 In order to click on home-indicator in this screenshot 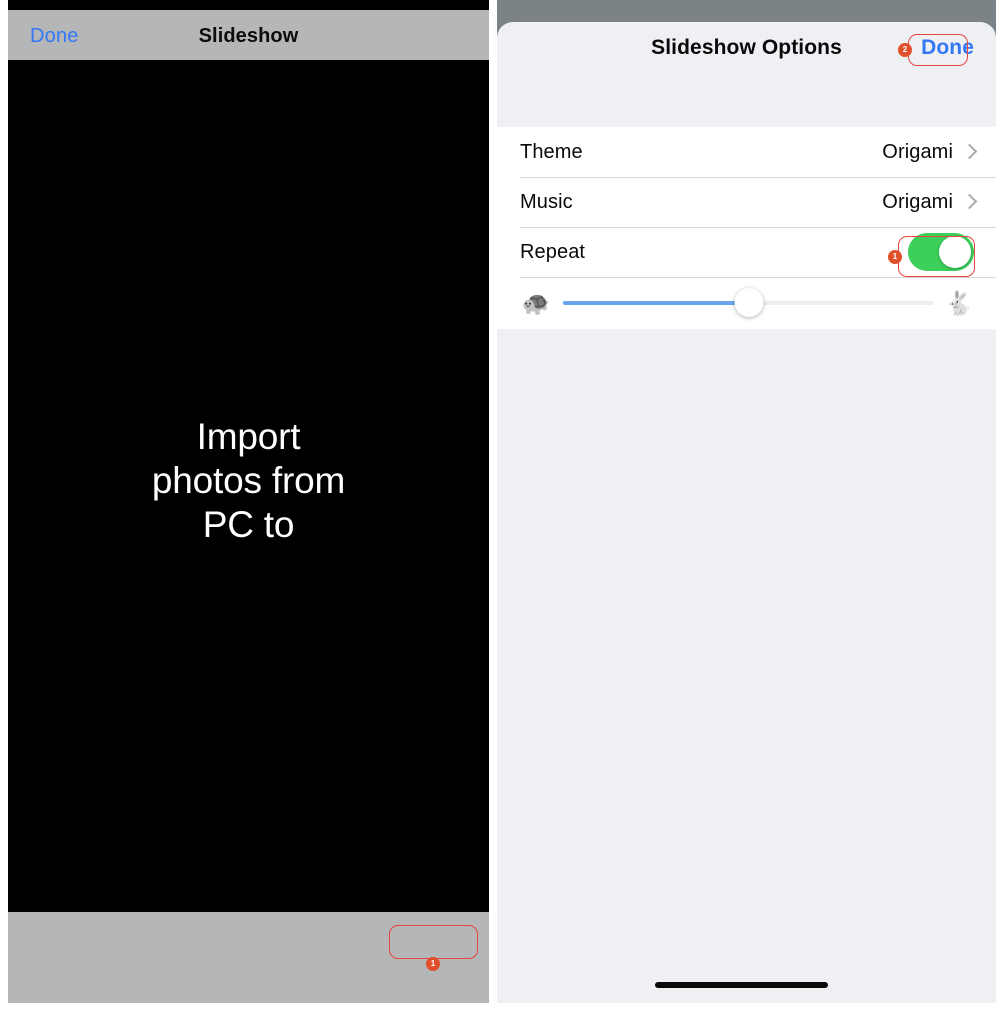, I will do `click(741, 985)`.